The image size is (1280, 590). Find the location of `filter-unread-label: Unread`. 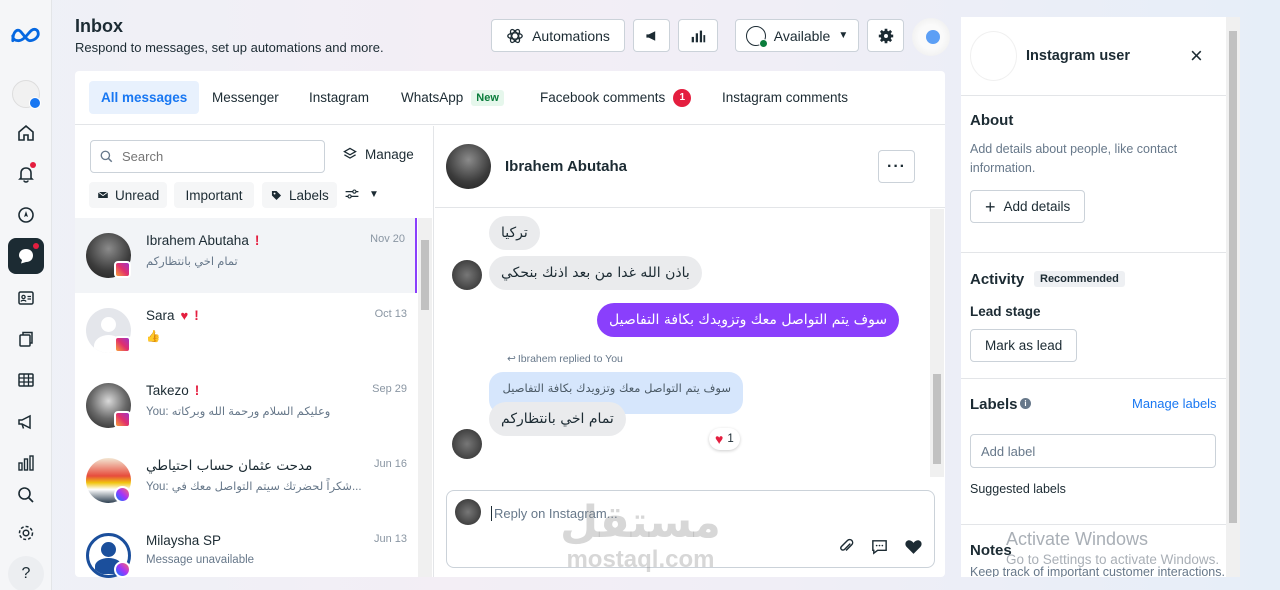

filter-unread-label: Unread is located at coordinates (137, 195).